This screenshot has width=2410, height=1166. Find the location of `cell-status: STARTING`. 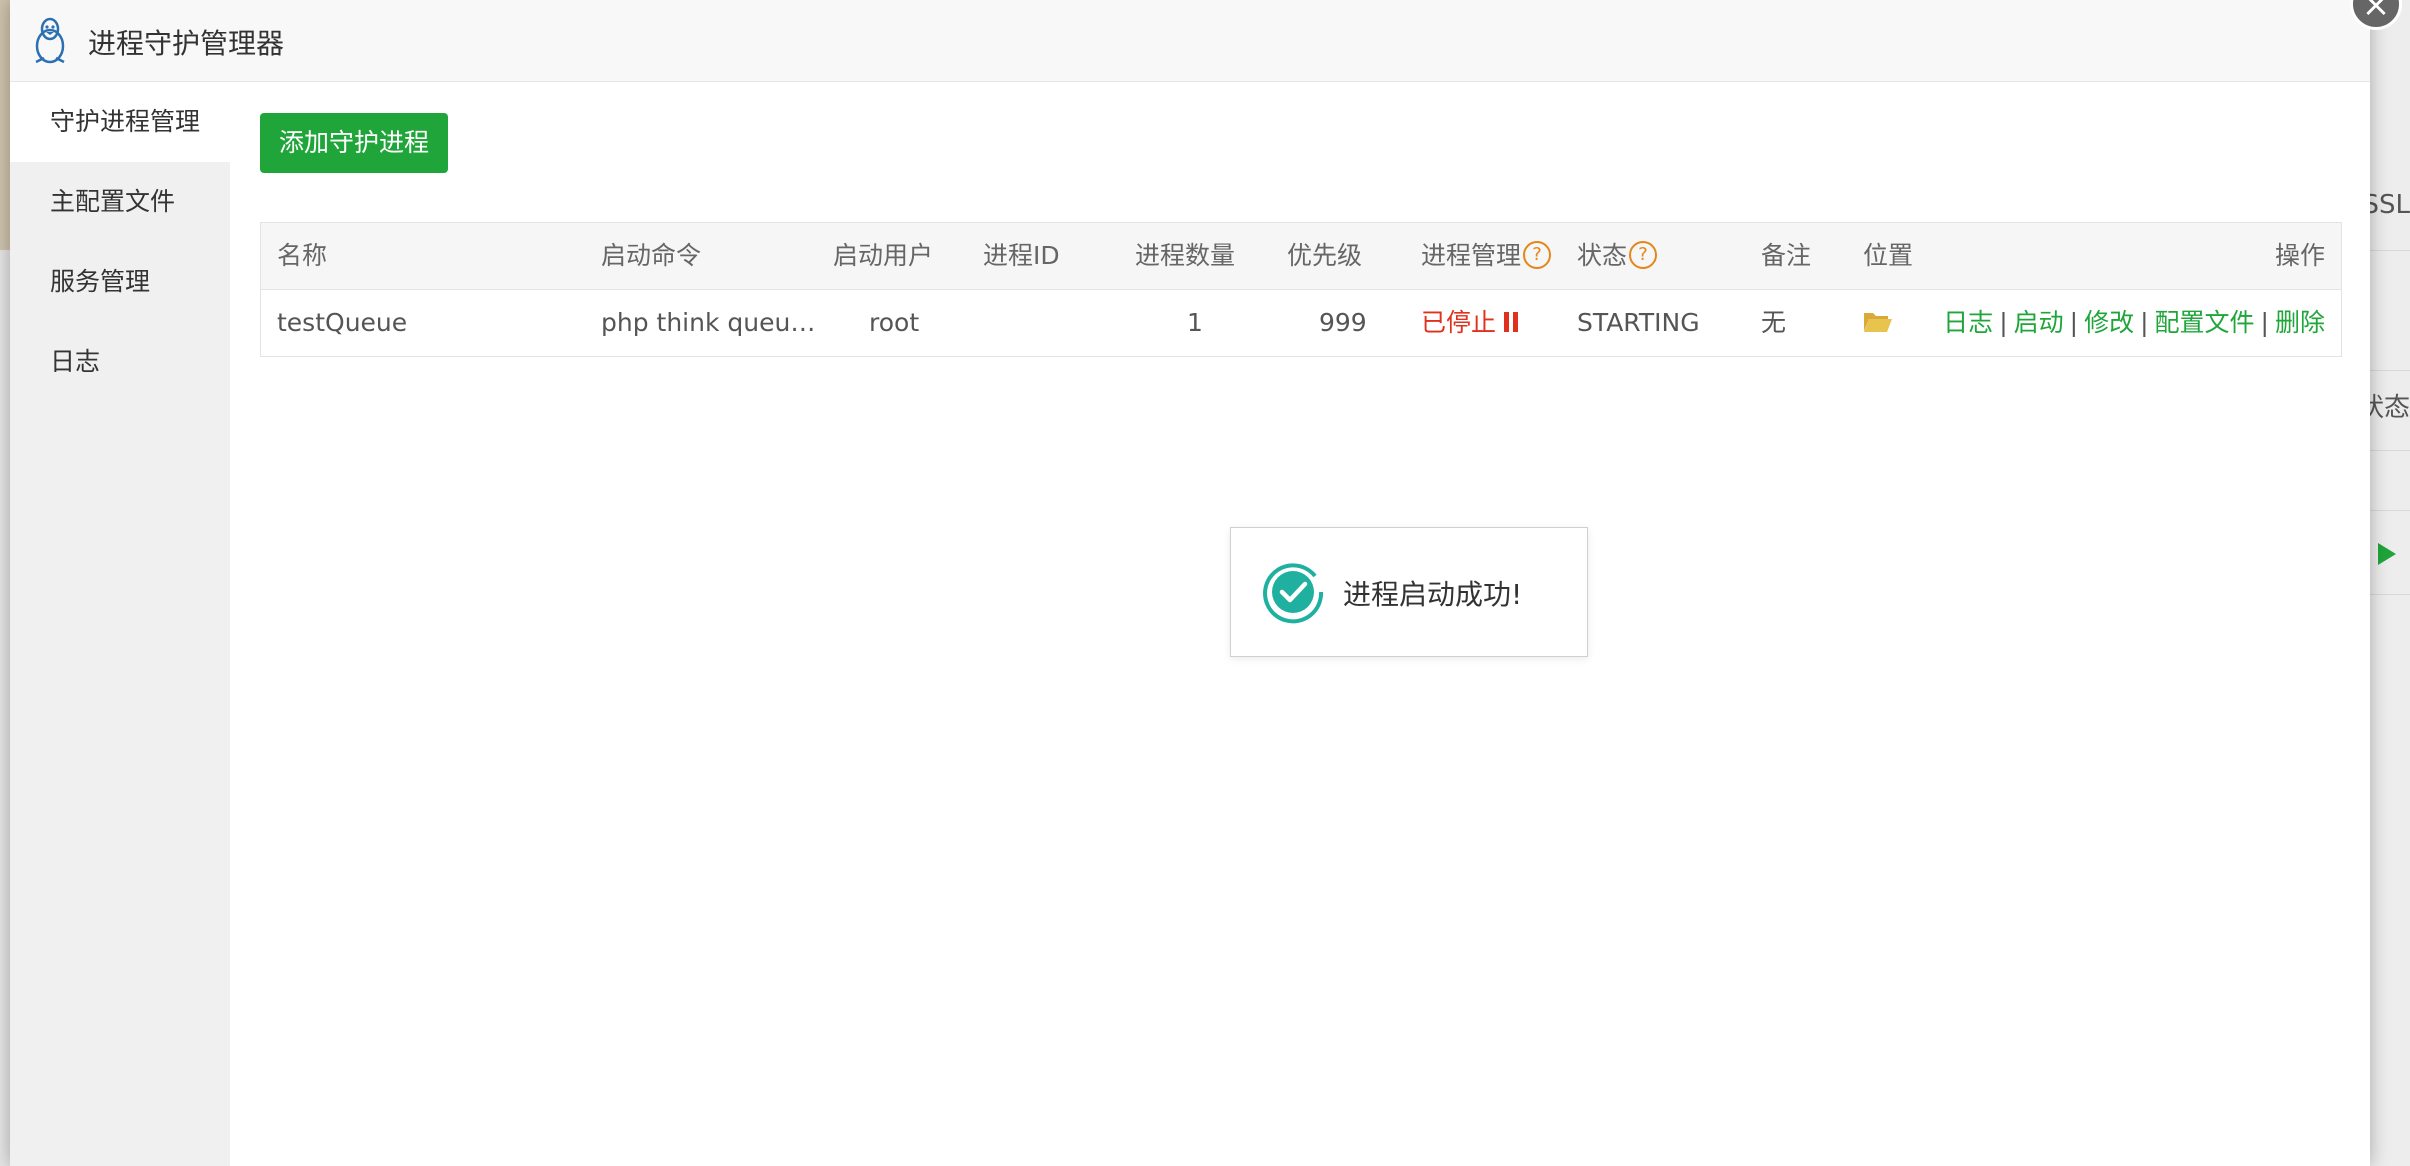

cell-status: STARTING is located at coordinates (1638, 322).